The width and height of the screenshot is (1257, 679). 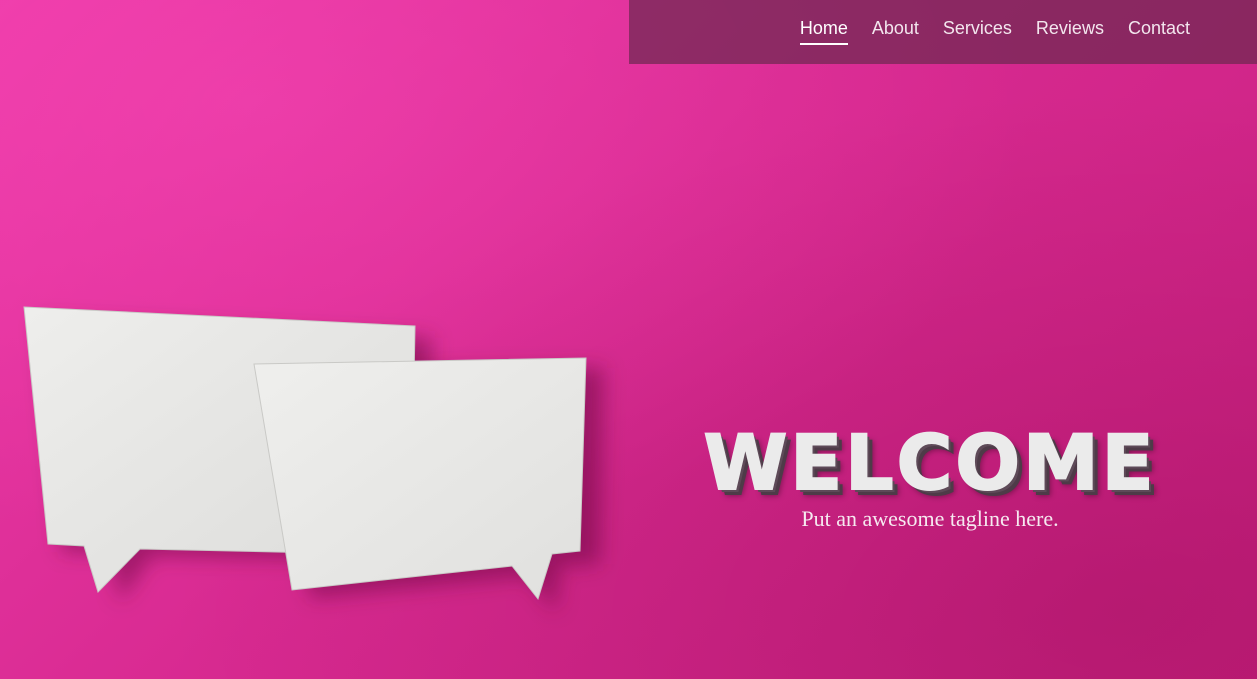 What do you see at coordinates (929, 462) in the screenshot?
I see `welcome-title: WELCOME` at bounding box center [929, 462].